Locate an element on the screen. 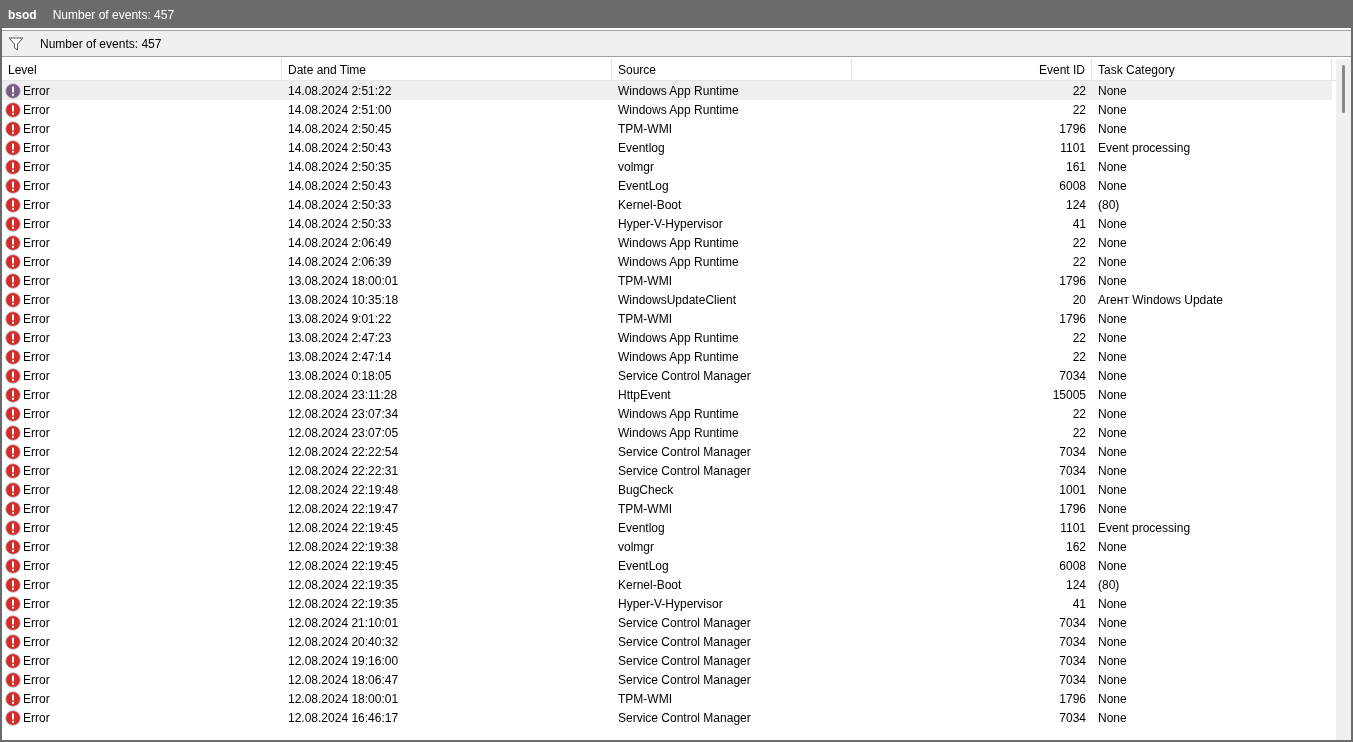 The height and width of the screenshot is (742, 1353). event-row: Error 14.08.2024 2:06:49 Windows App Runtime 22 None is located at coordinates (667, 242).